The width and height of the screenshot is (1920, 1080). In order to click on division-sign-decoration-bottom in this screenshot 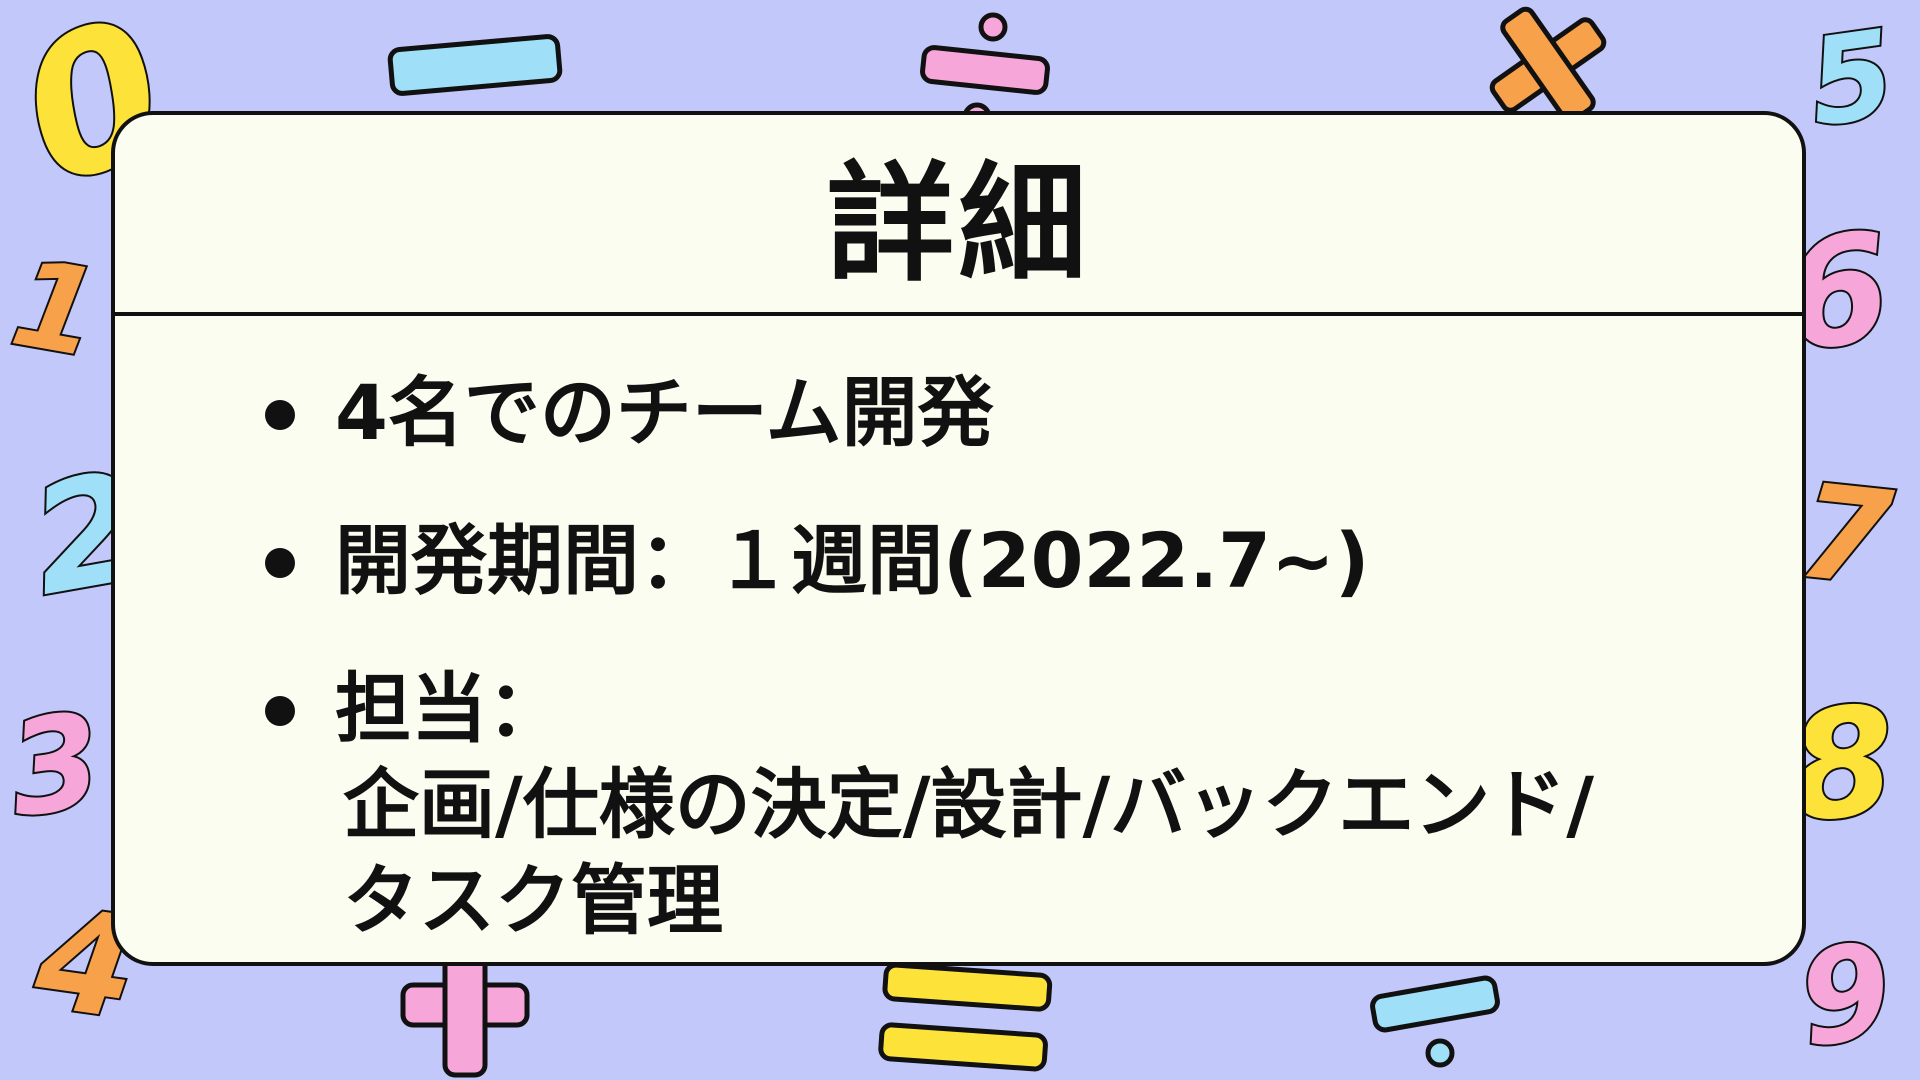, I will do `click(1435, 1022)`.